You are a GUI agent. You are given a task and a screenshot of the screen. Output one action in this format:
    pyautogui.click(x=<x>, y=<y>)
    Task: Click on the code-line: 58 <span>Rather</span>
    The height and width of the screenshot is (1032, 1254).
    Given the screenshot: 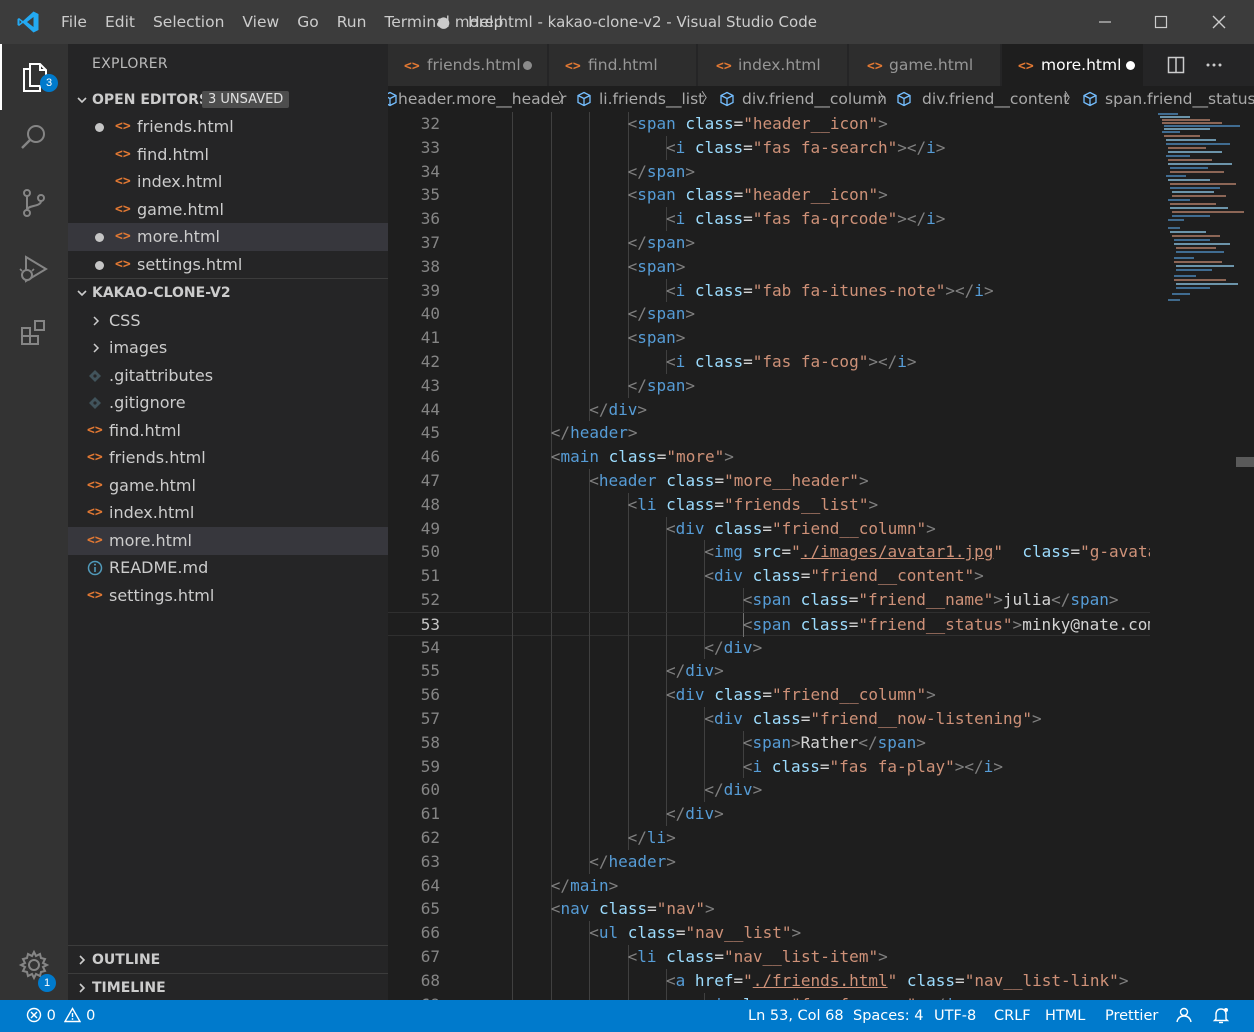 What is the action you would take?
    pyautogui.click(x=769, y=742)
    